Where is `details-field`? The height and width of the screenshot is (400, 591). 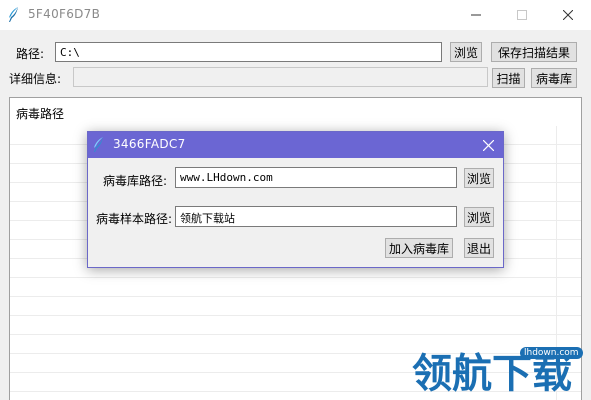
details-field is located at coordinates (280, 77).